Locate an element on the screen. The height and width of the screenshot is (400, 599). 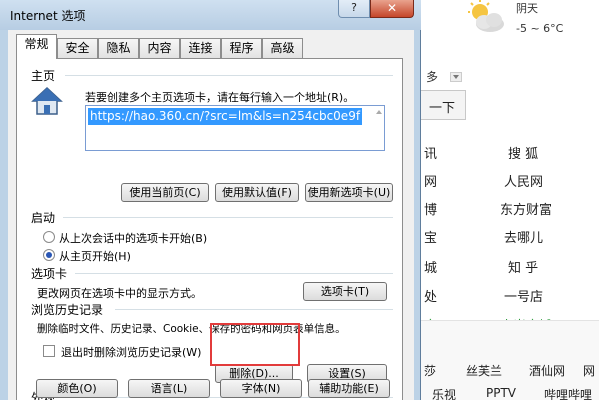
tab-advanced: 高级 is located at coordinates (282, 48).